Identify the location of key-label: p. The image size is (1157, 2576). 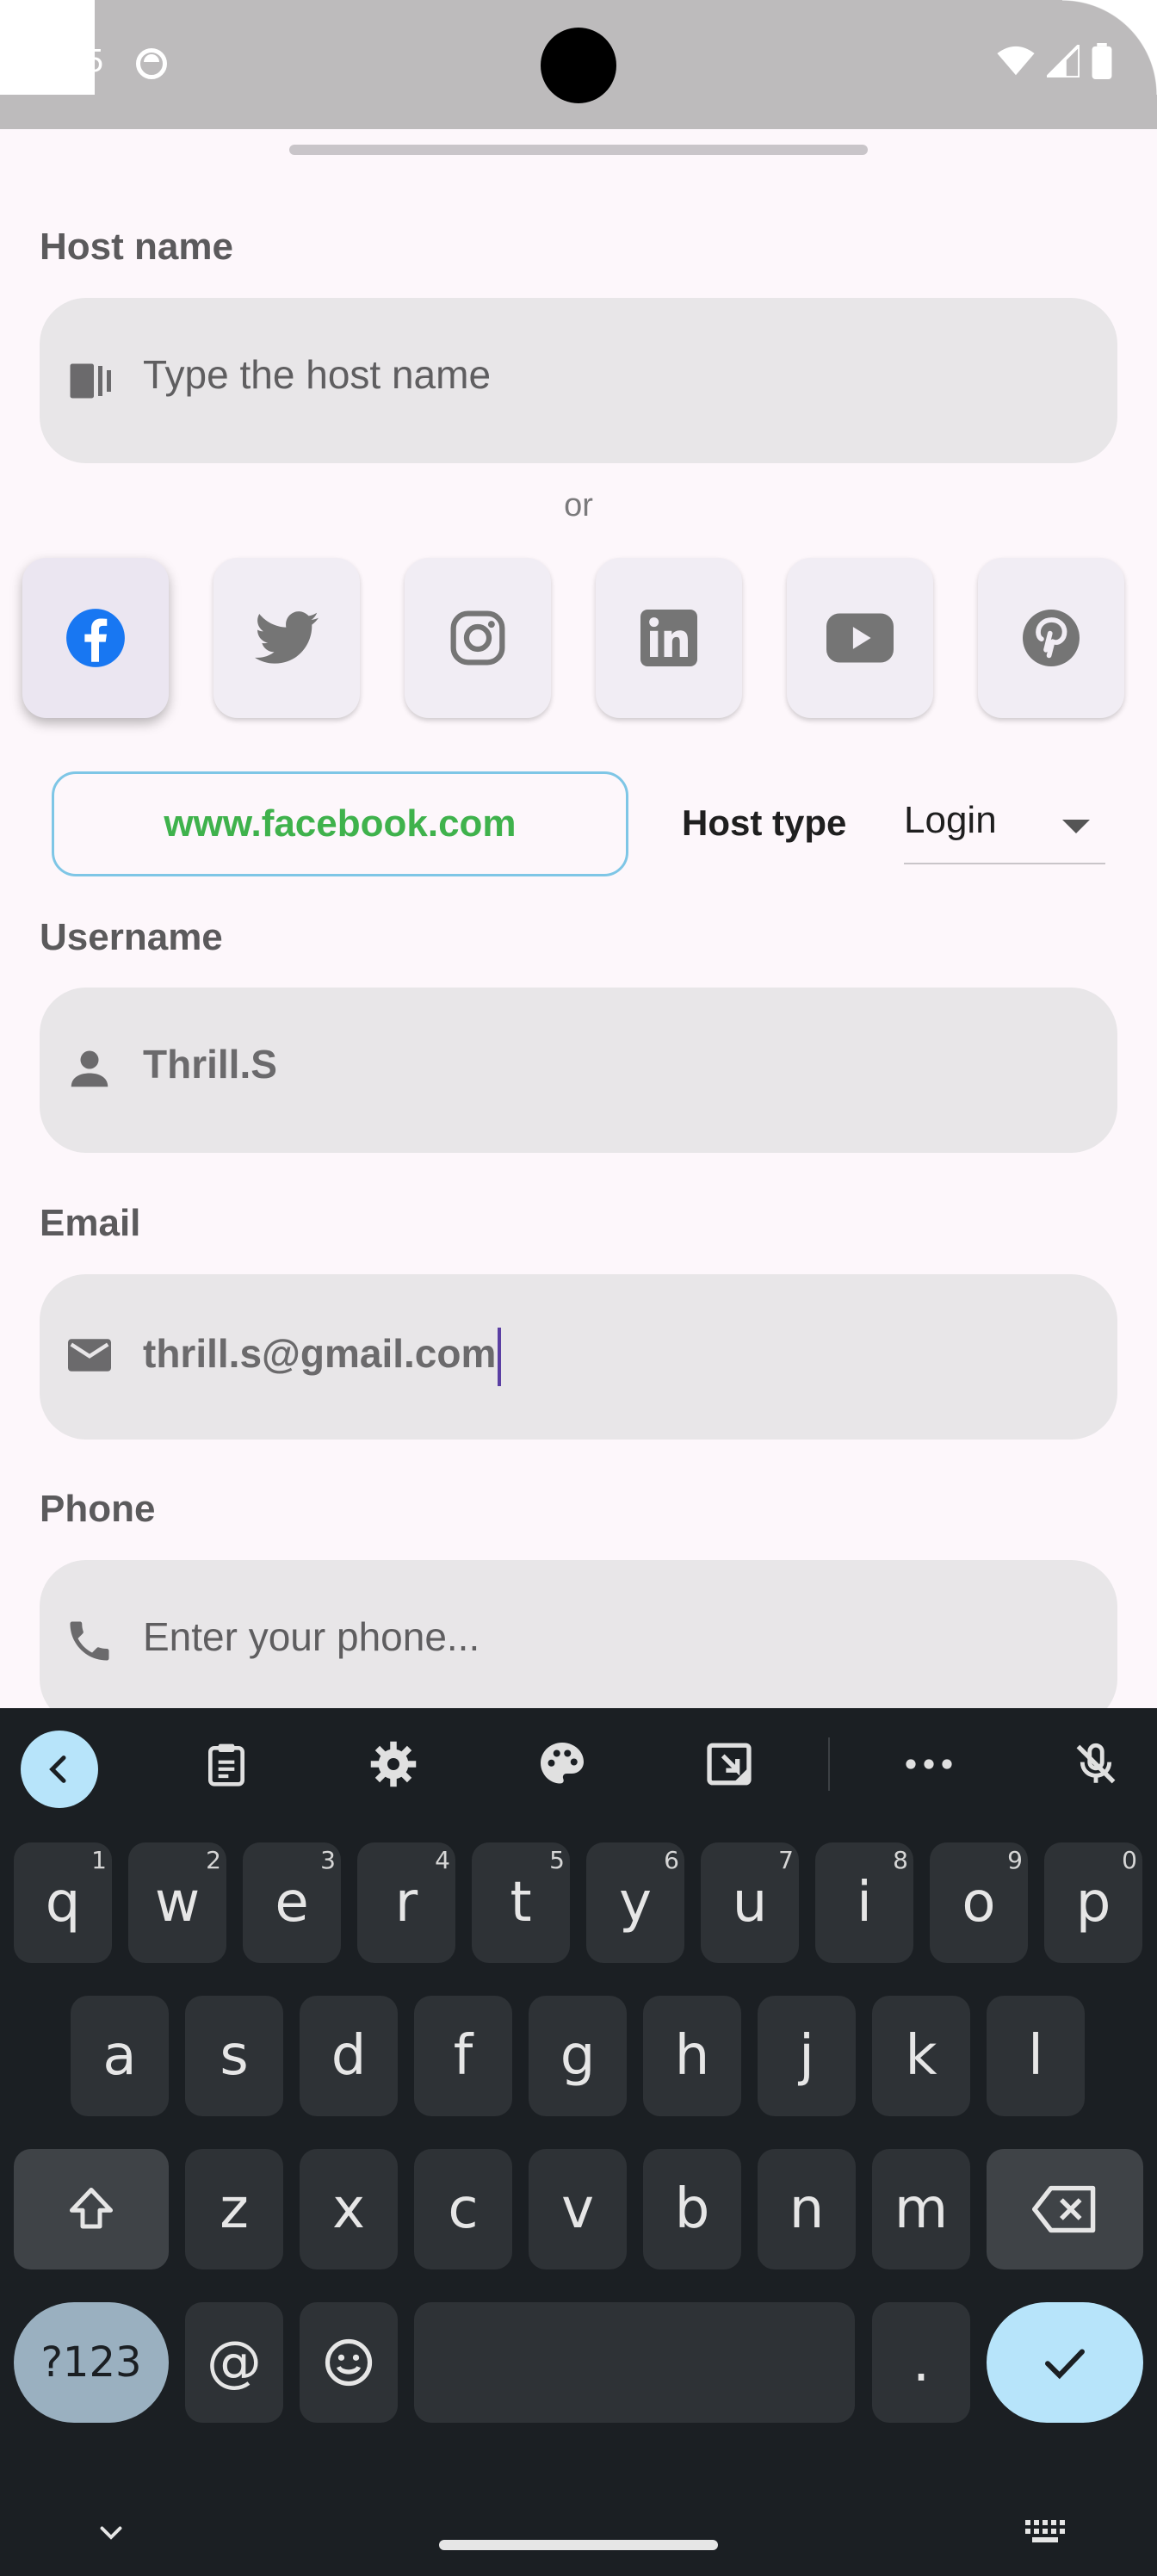
(1093, 1903).